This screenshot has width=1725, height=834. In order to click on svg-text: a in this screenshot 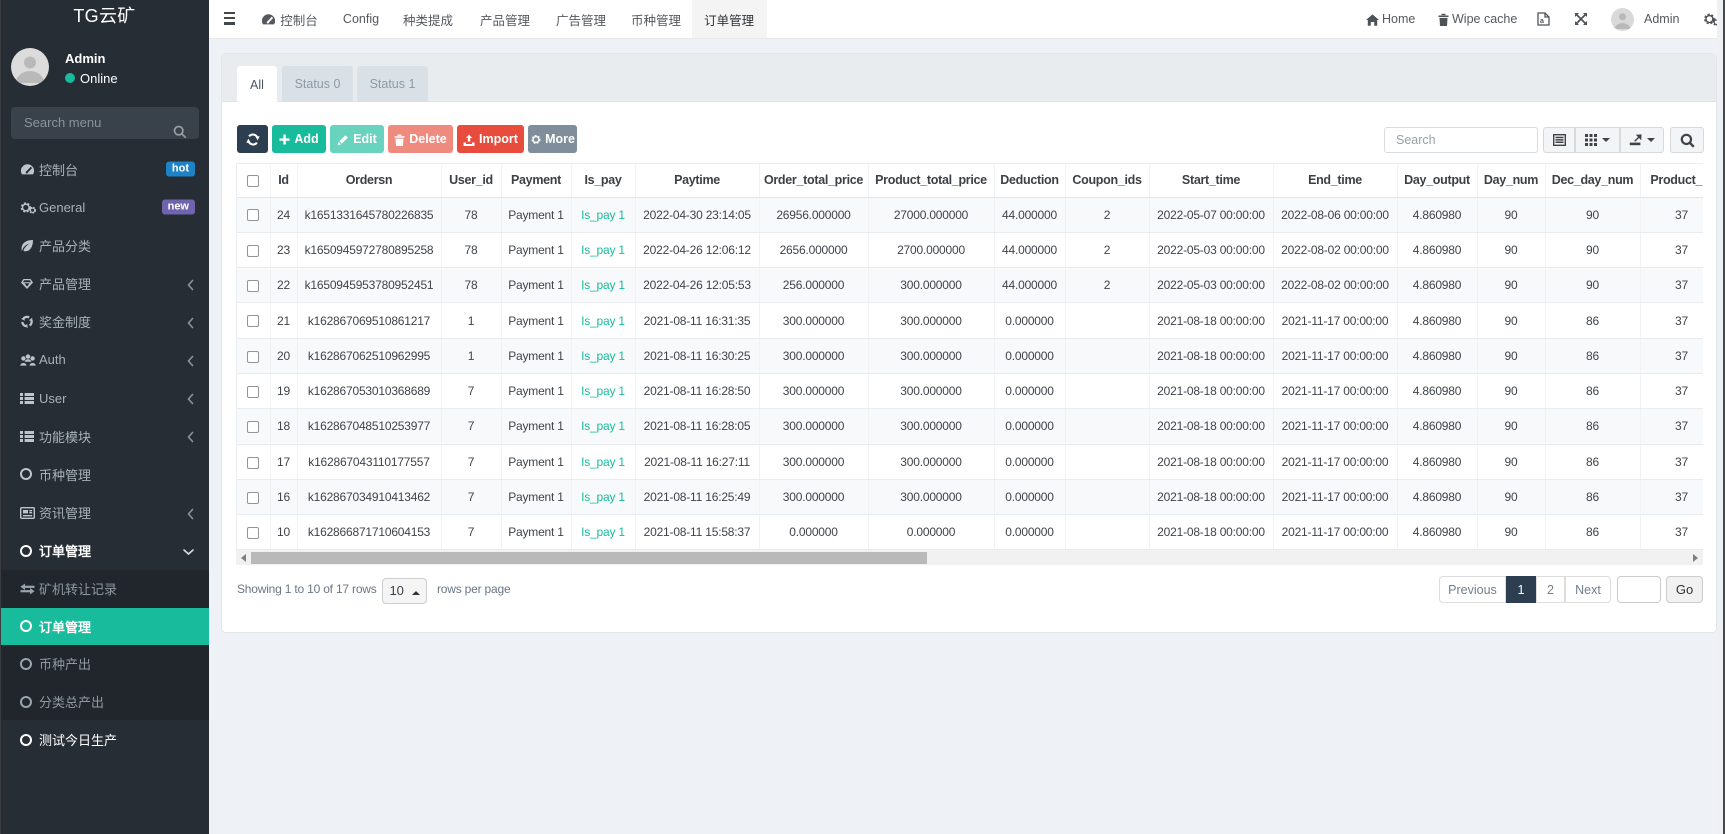, I will do `click(1542, 21)`.